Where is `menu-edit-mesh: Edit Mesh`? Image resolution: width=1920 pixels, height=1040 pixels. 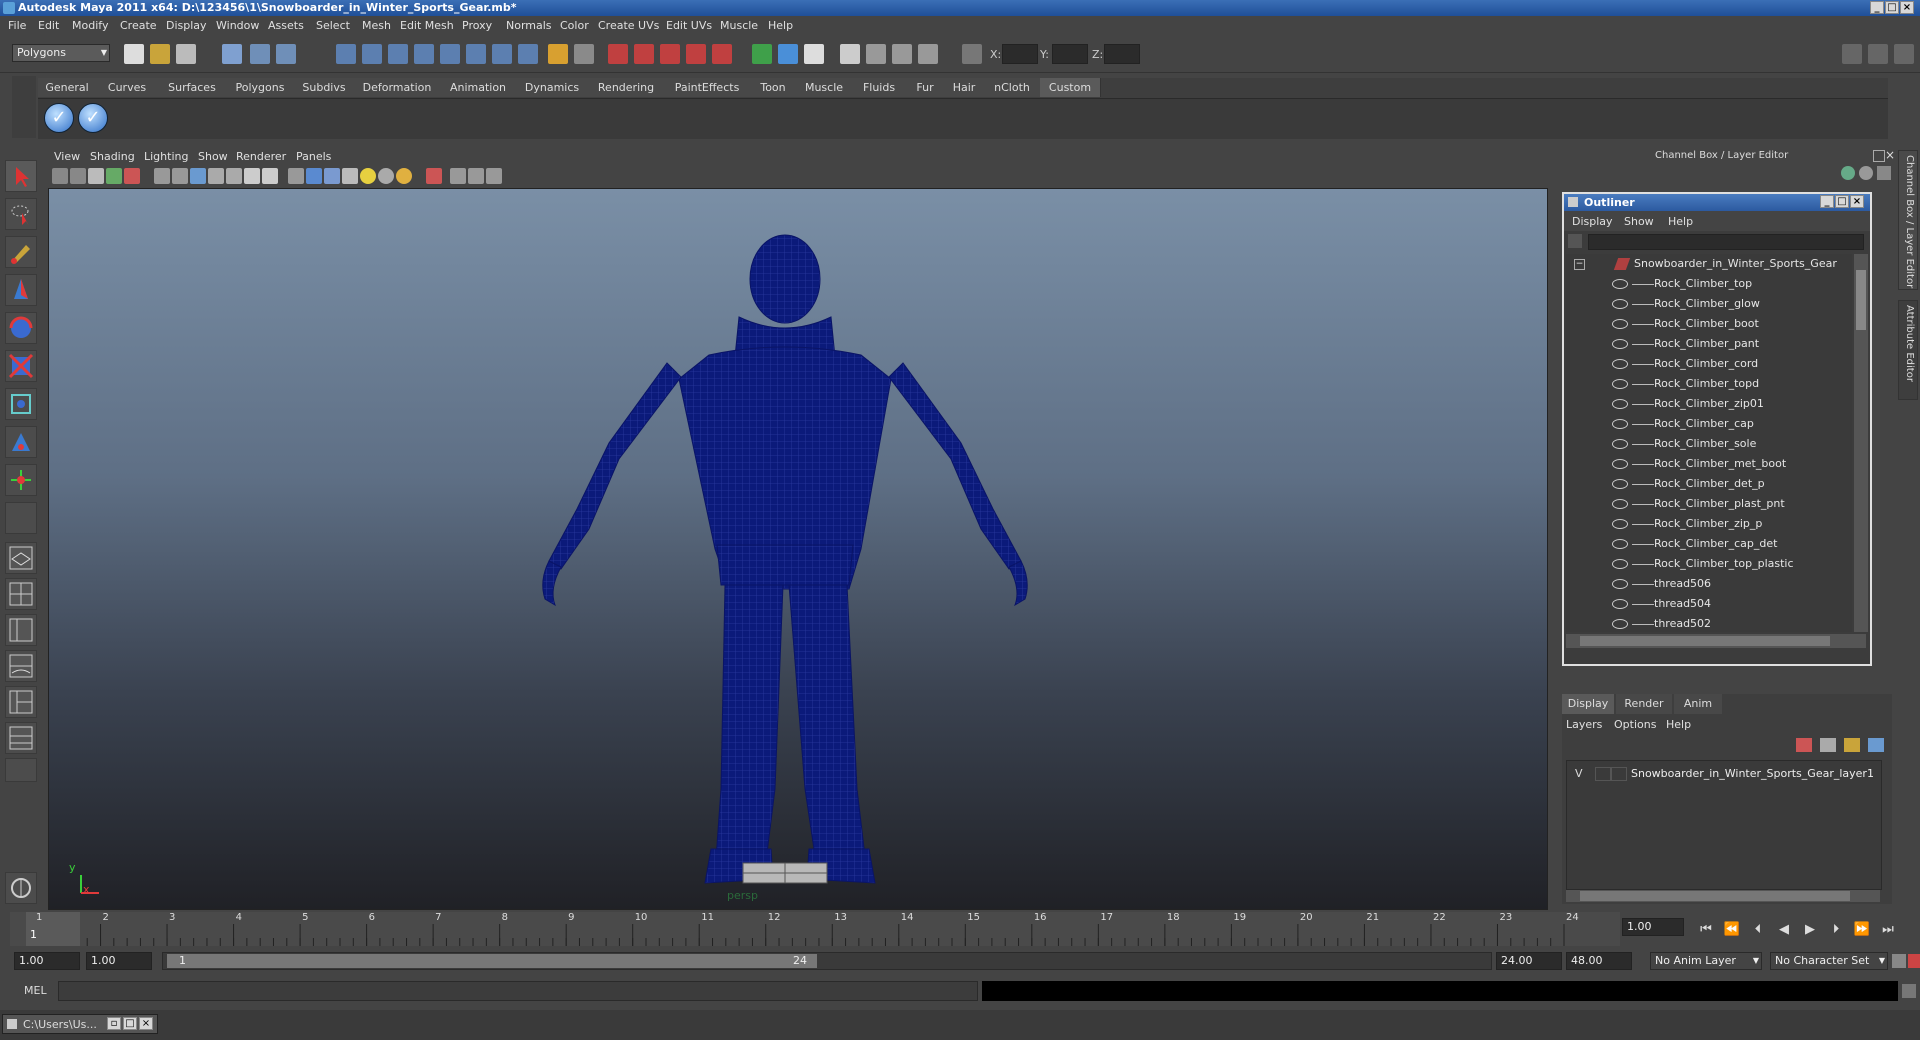
menu-edit-mesh: Edit Mesh is located at coordinates (427, 25).